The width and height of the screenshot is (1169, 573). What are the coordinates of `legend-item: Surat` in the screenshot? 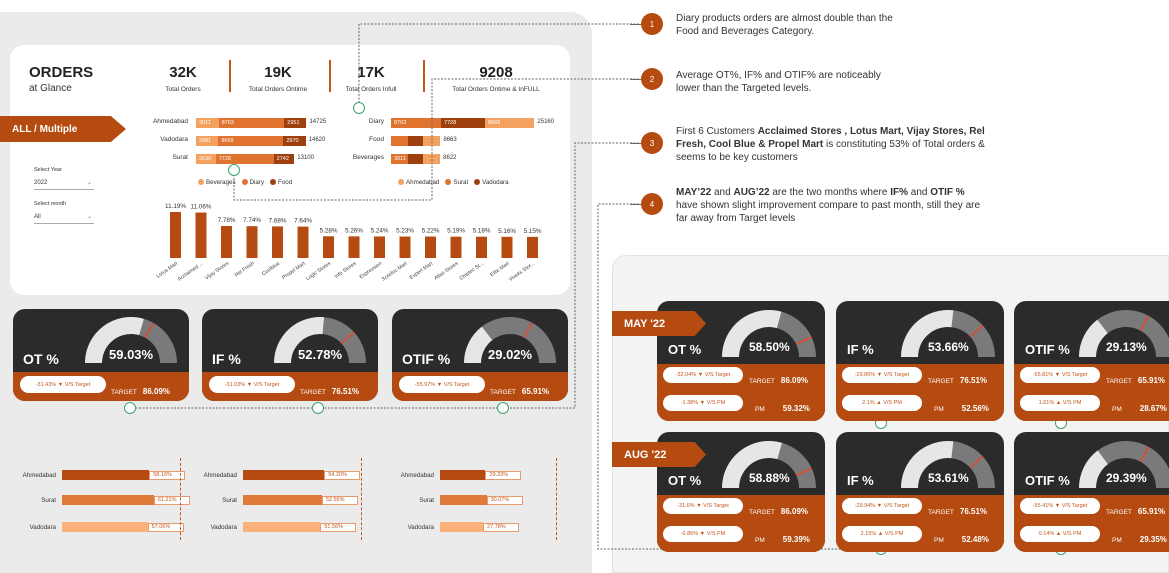 It's located at (456, 182).